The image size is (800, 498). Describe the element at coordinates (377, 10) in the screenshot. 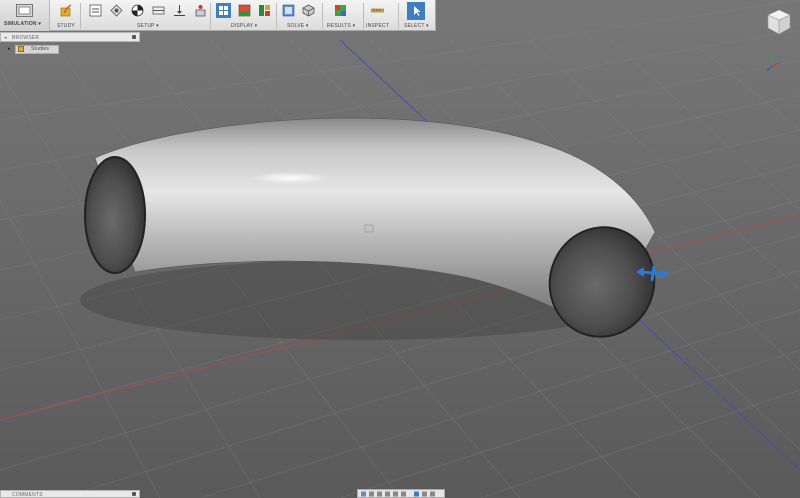

I see `inspect-icon` at that location.